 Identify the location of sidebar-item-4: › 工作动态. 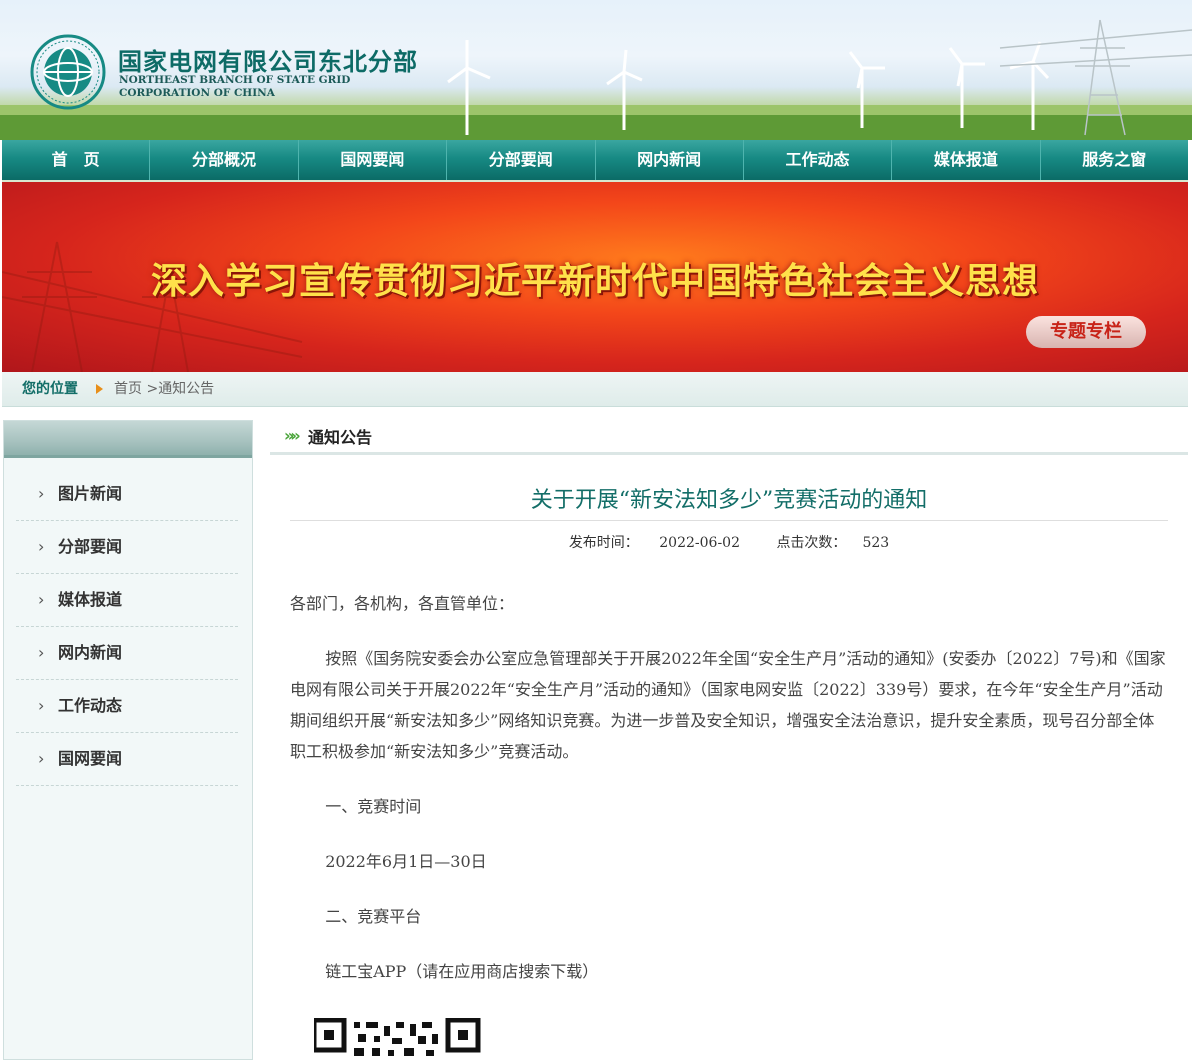
(127, 706).